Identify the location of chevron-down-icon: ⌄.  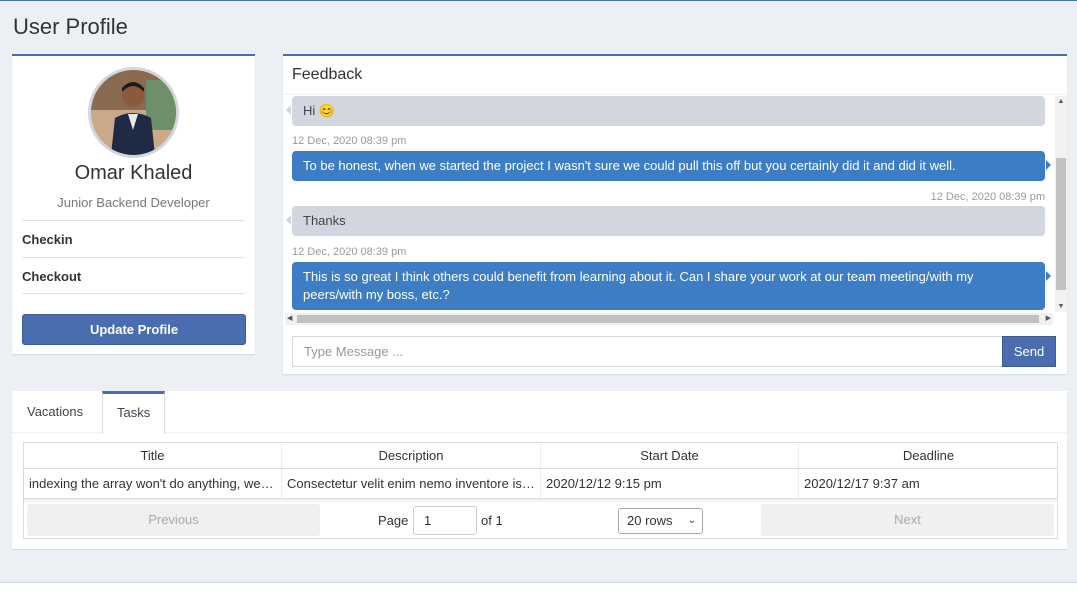
(691, 520).